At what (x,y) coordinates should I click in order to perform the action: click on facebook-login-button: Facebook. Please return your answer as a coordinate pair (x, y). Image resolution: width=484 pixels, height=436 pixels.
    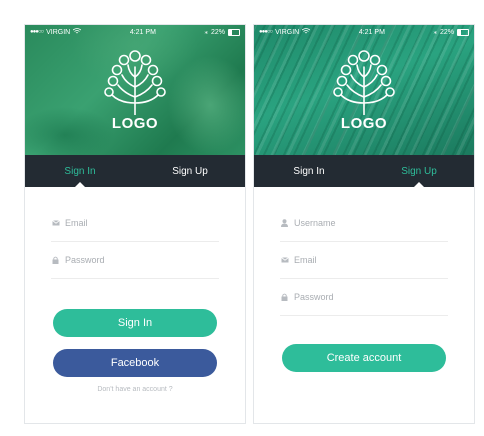
    Looking at the image, I should click on (135, 363).